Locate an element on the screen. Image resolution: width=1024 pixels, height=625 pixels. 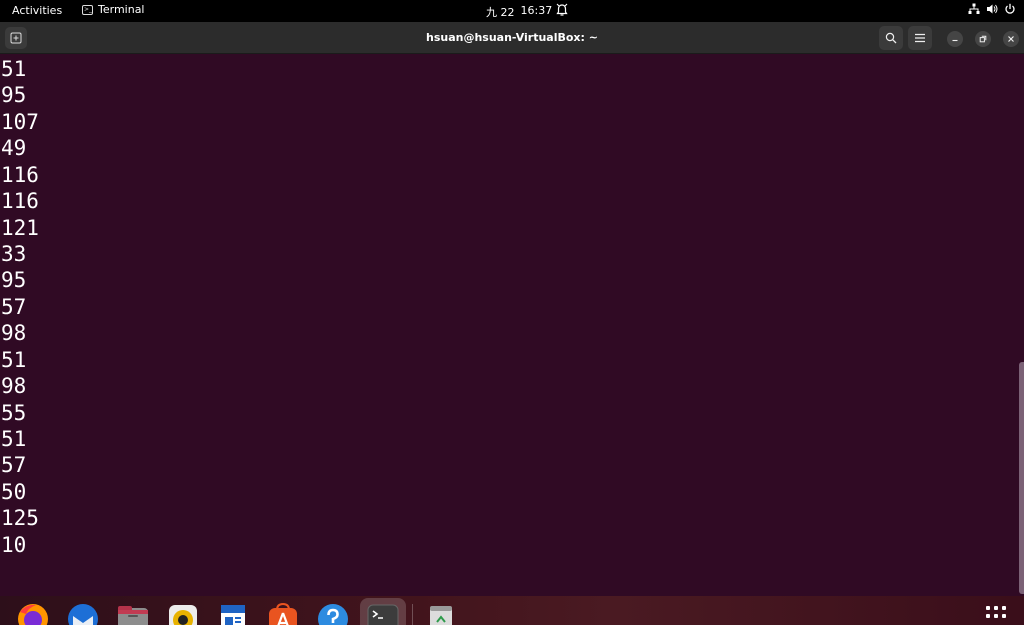
dock-item-help is located at coordinates (333, 613).